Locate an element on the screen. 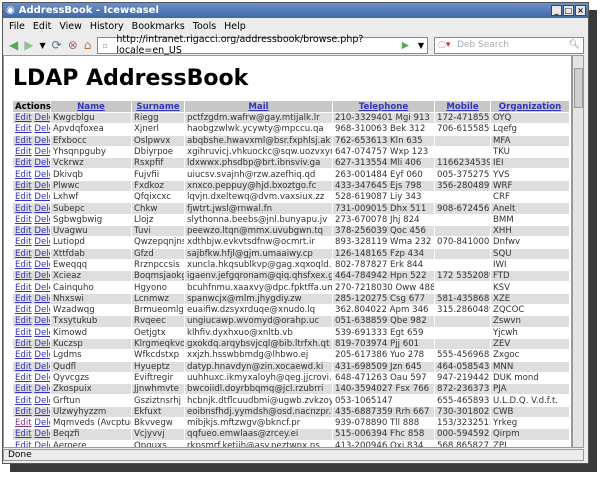  search-input: ◌▾ Deb Search 🔍︎ is located at coordinates (509, 45).